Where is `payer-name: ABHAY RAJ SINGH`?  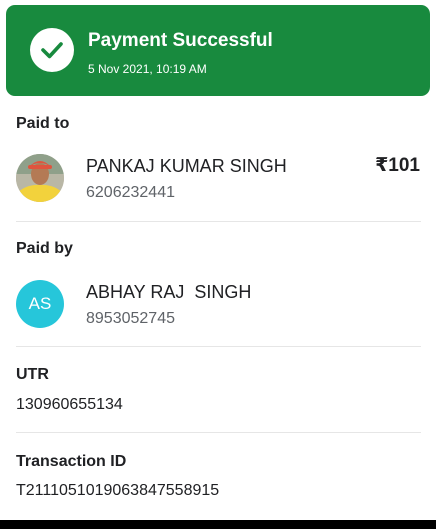
payer-name: ABHAY RAJ SINGH is located at coordinates (169, 292).